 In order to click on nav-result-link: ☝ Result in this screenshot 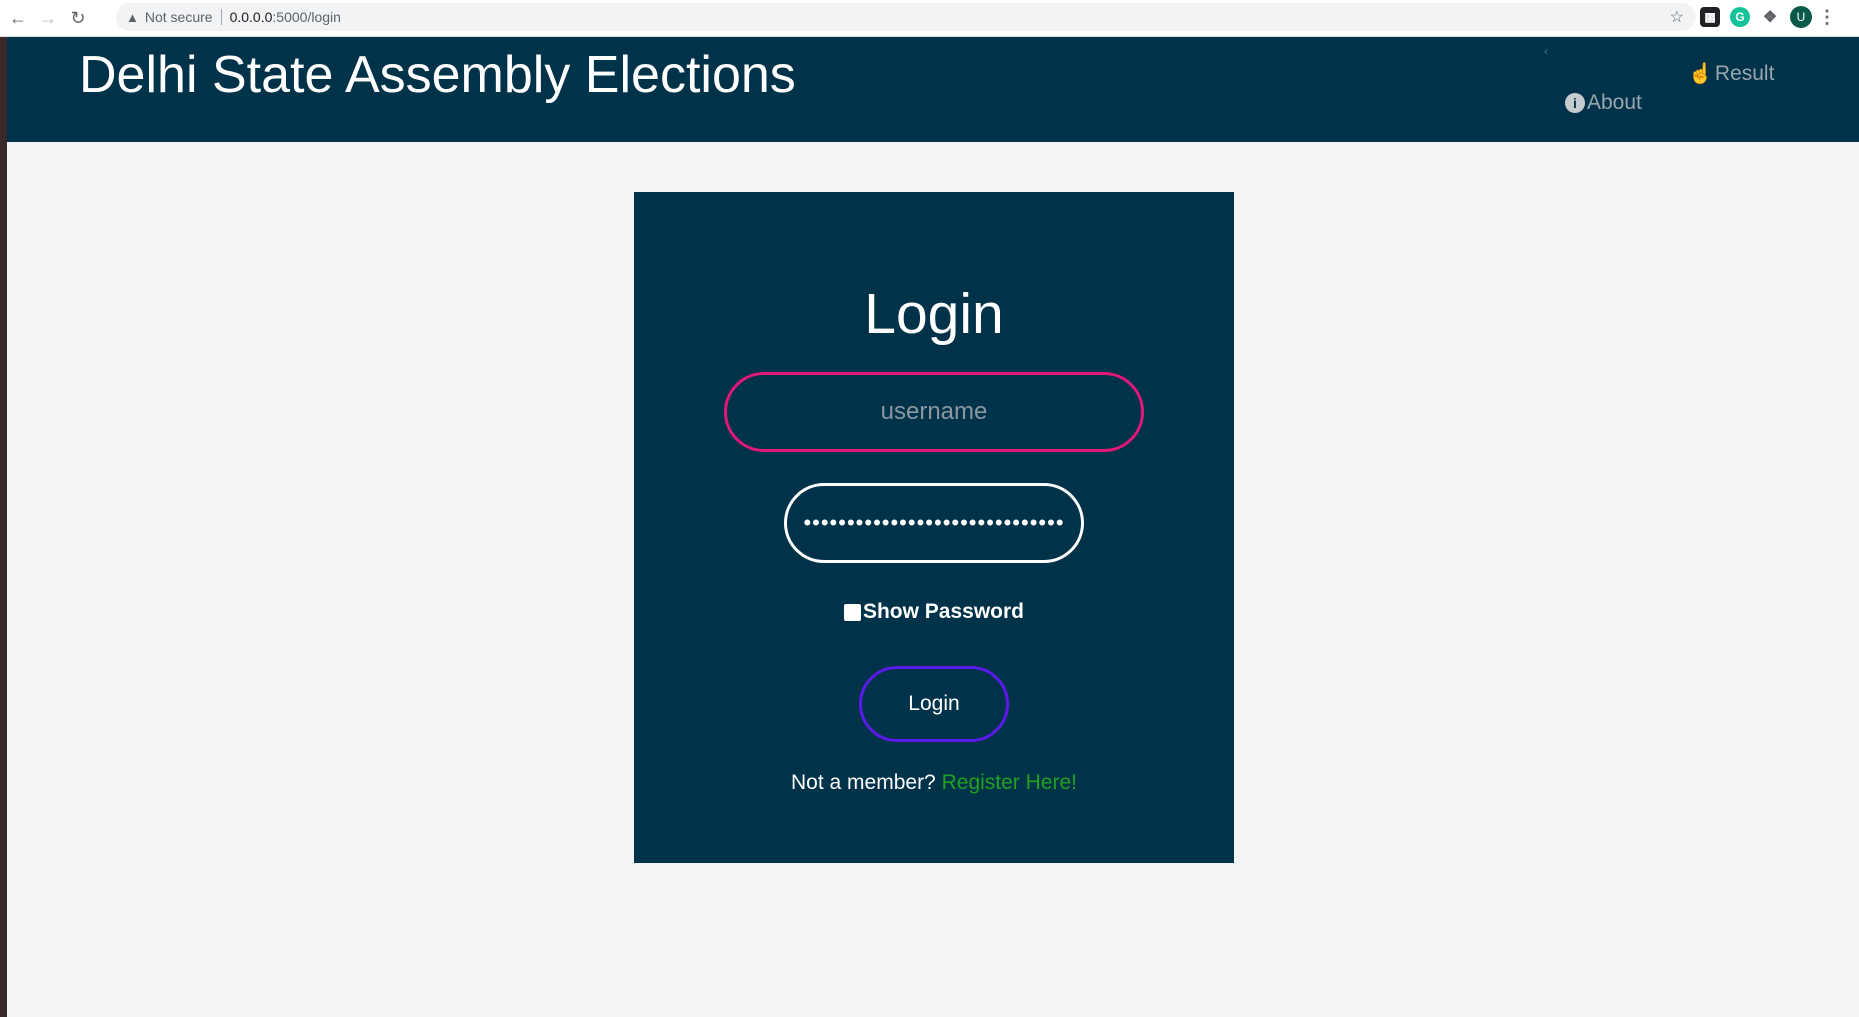, I will do `click(1731, 73)`.